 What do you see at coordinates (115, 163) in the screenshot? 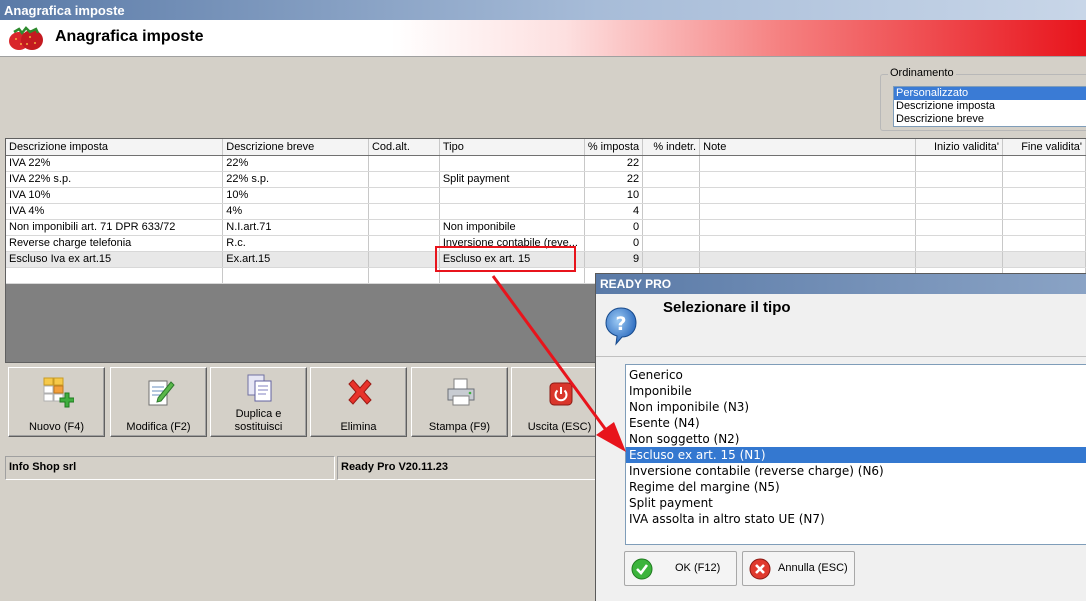
I see `cell-descrizione: IVA 22%` at bounding box center [115, 163].